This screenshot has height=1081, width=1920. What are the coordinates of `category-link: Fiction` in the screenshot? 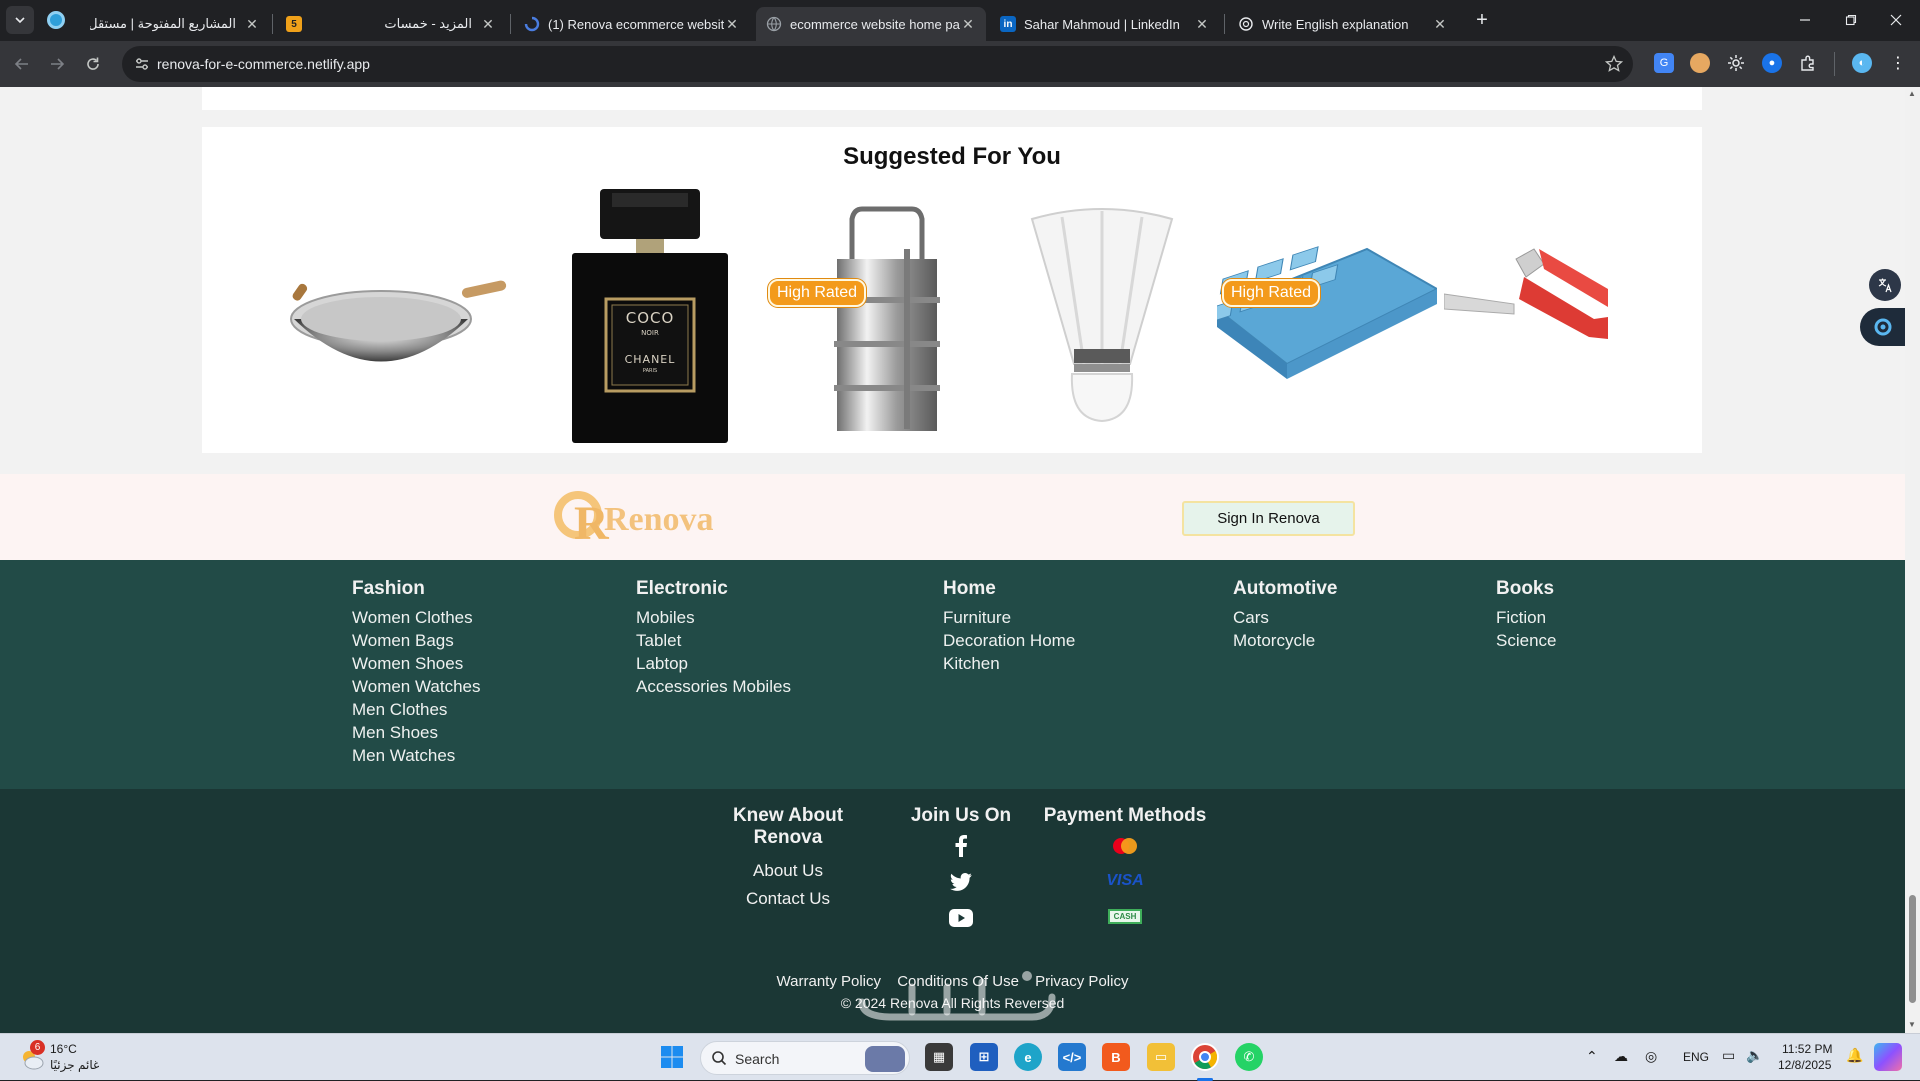 It's located at (1526, 617).